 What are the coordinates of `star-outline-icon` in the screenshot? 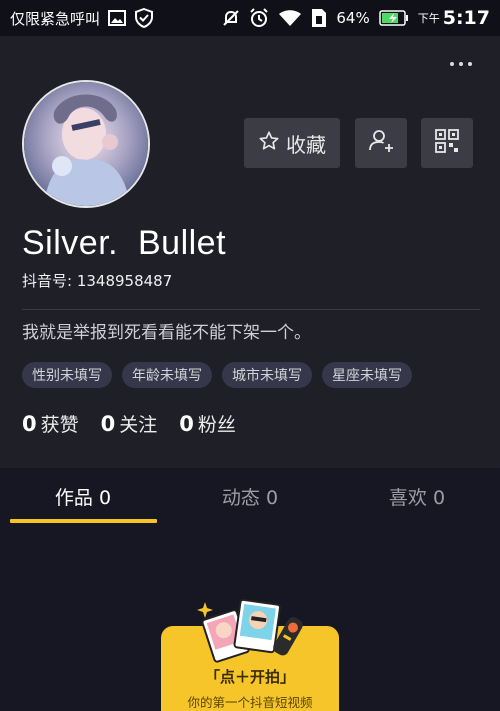 It's located at (269, 143).